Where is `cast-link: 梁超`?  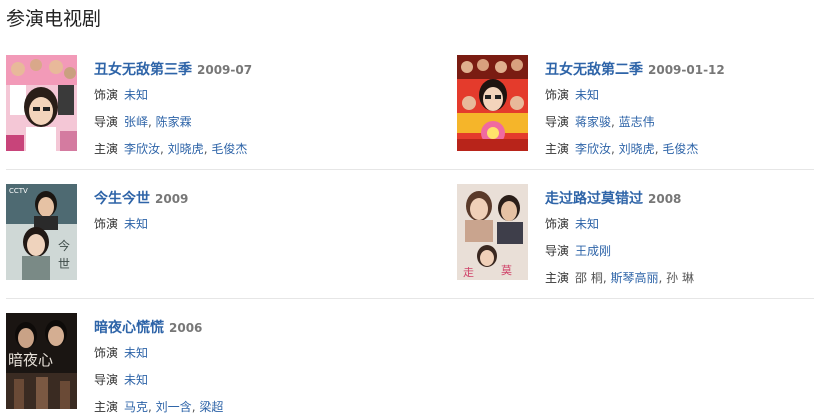 cast-link: 梁超 is located at coordinates (211, 407).